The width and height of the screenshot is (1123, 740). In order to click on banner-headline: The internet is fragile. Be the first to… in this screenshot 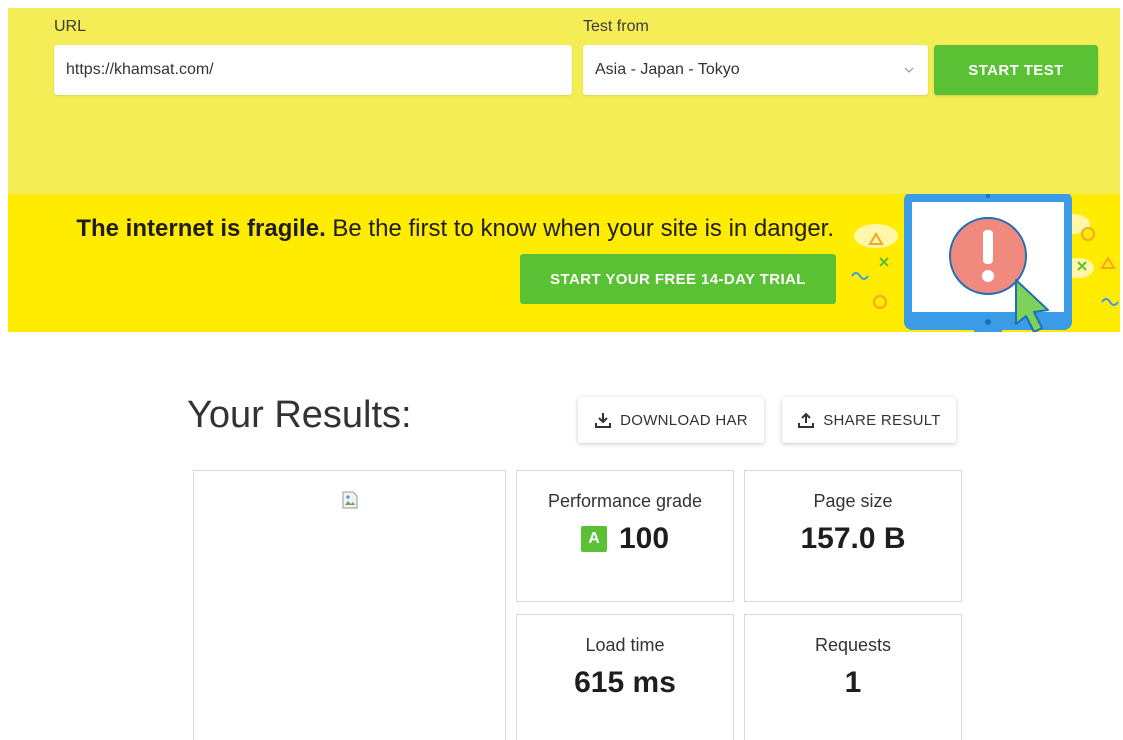, I will do `click(455, 229)`.